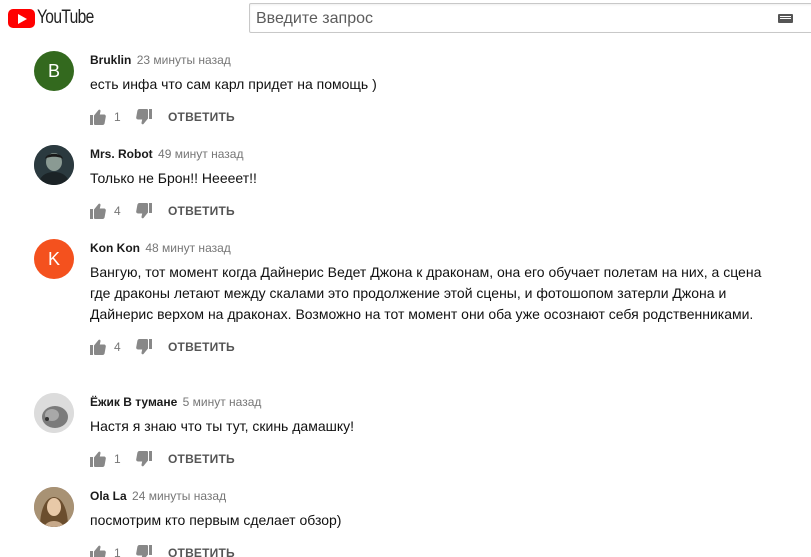 This screenshot has height=557, width=811. Describe the element at coordinates (184, 60) in the screenshot. I see `comment-time: 23 минуты назад` at that location.